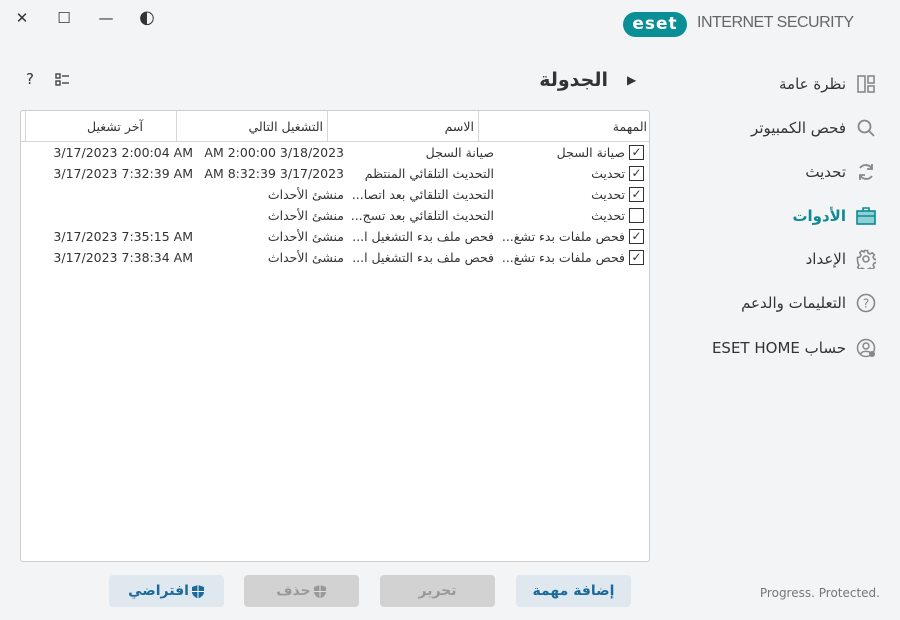 The height and width of the screenshot is (620, 900). Describe the element at coordinates (812, 84) in the screenshot. I see `sidebar-item-label: نظرة عامة` at that location.